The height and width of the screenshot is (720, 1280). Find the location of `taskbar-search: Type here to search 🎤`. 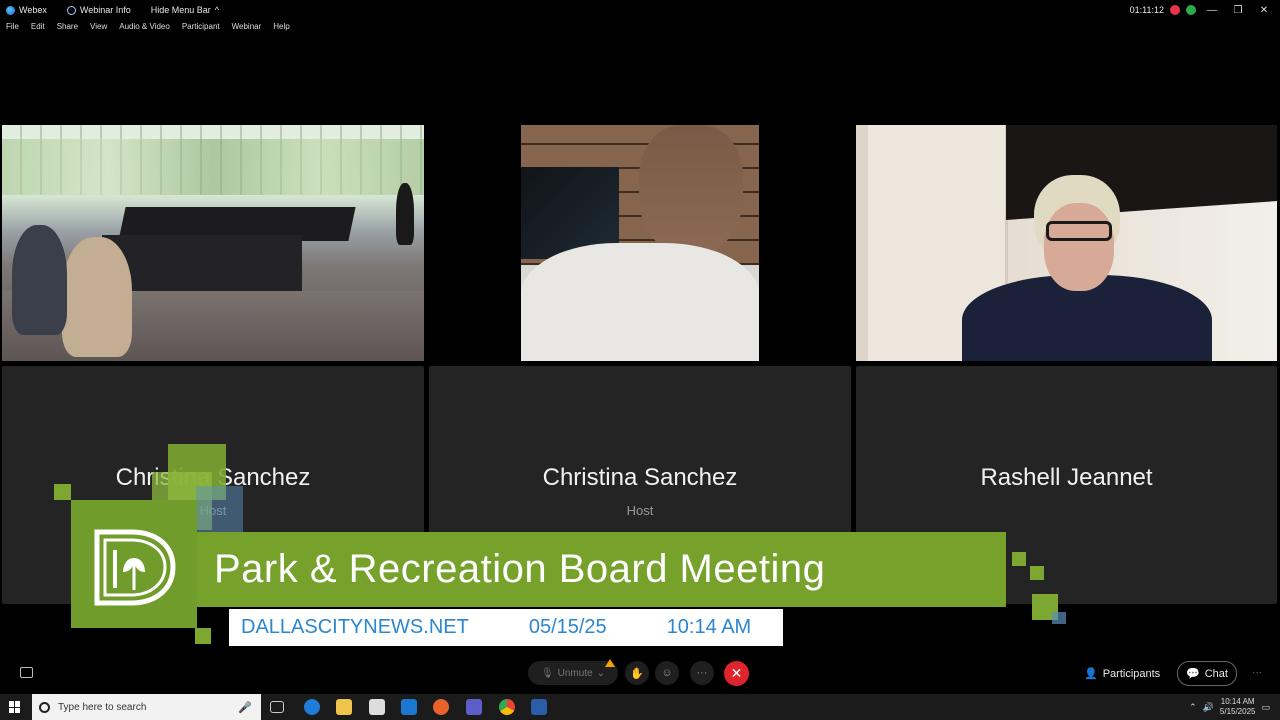

taskbar-search: Type here to search 🎤 is located at coordinates (146, 707).